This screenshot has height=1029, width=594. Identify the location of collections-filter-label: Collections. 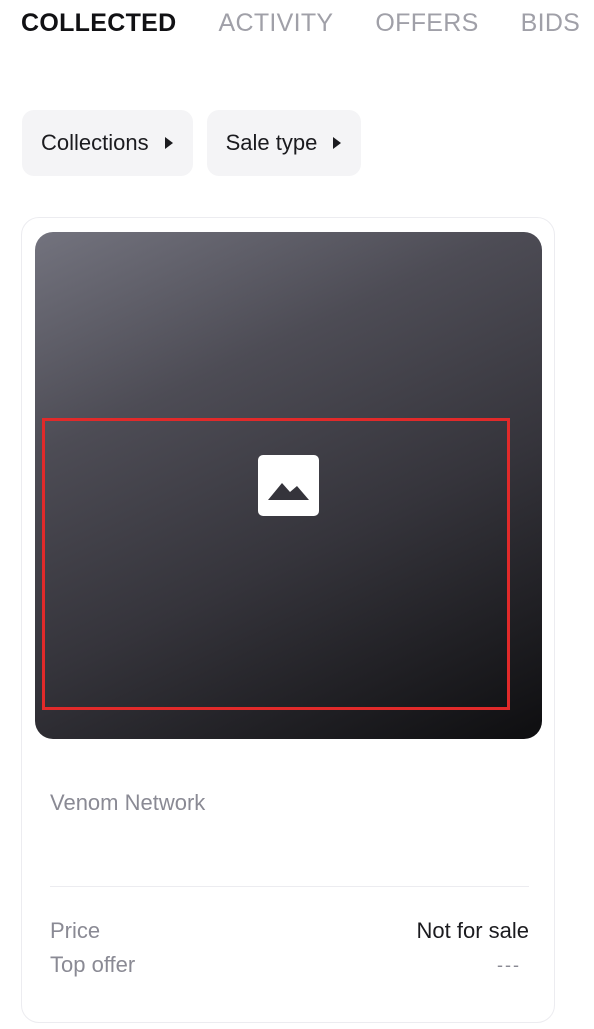
(95, 142).